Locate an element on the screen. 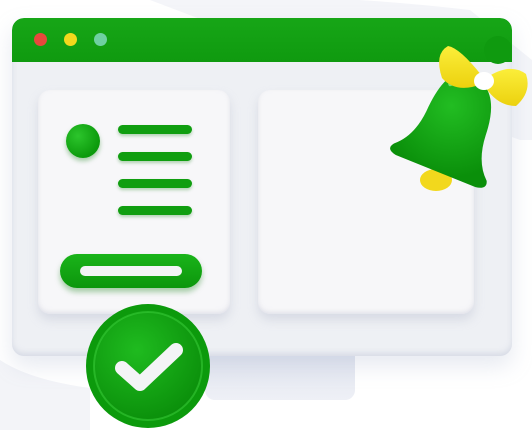 The height and width of the screenshot is (430, 532). checkmark-icon is located at coordinates (148, 366).